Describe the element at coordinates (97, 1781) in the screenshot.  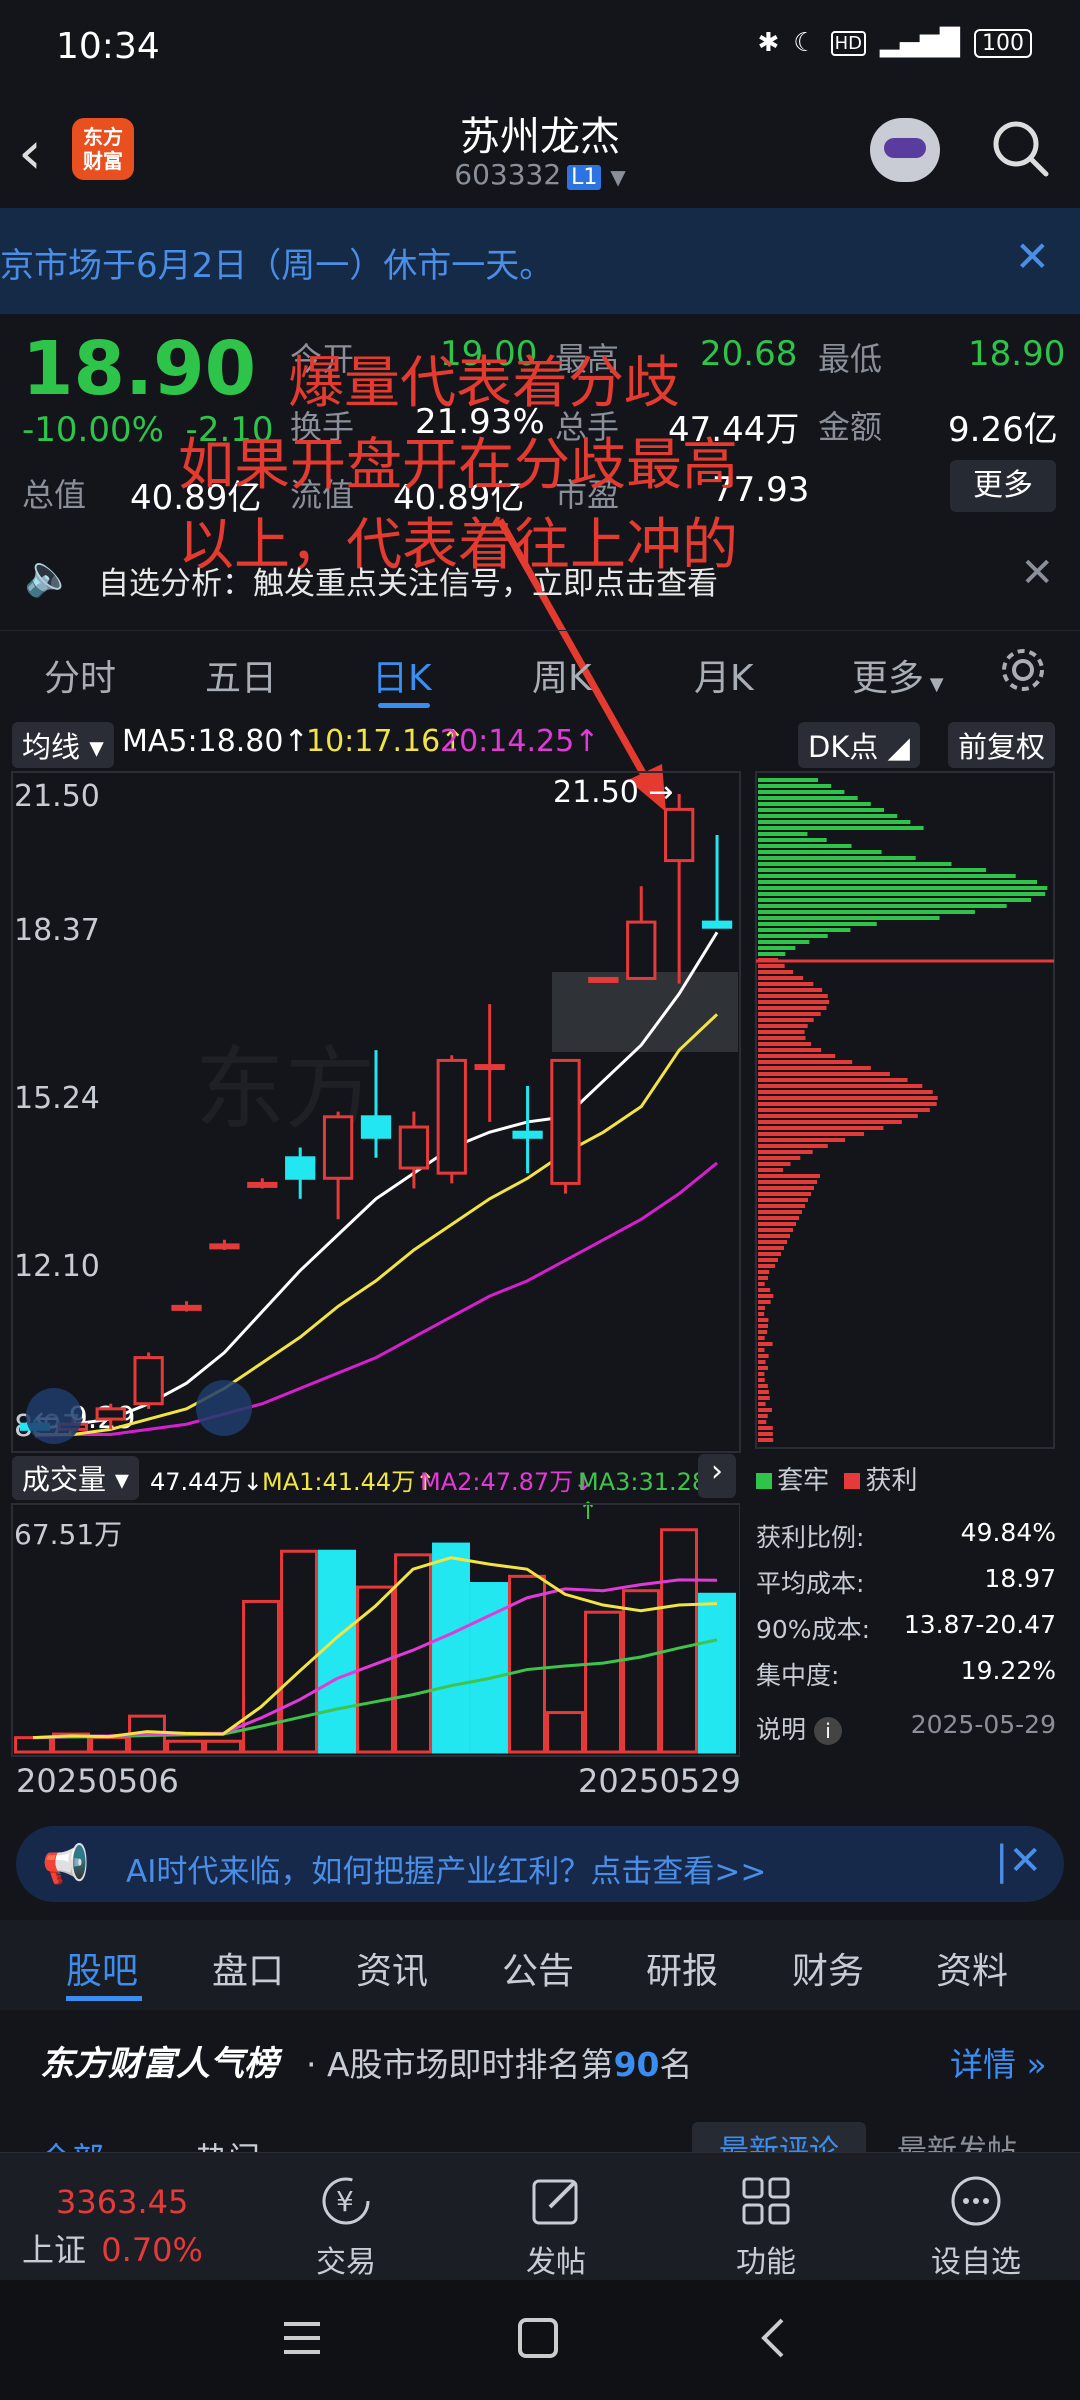
I see `x-axis-start-date: 20250506` at that location.